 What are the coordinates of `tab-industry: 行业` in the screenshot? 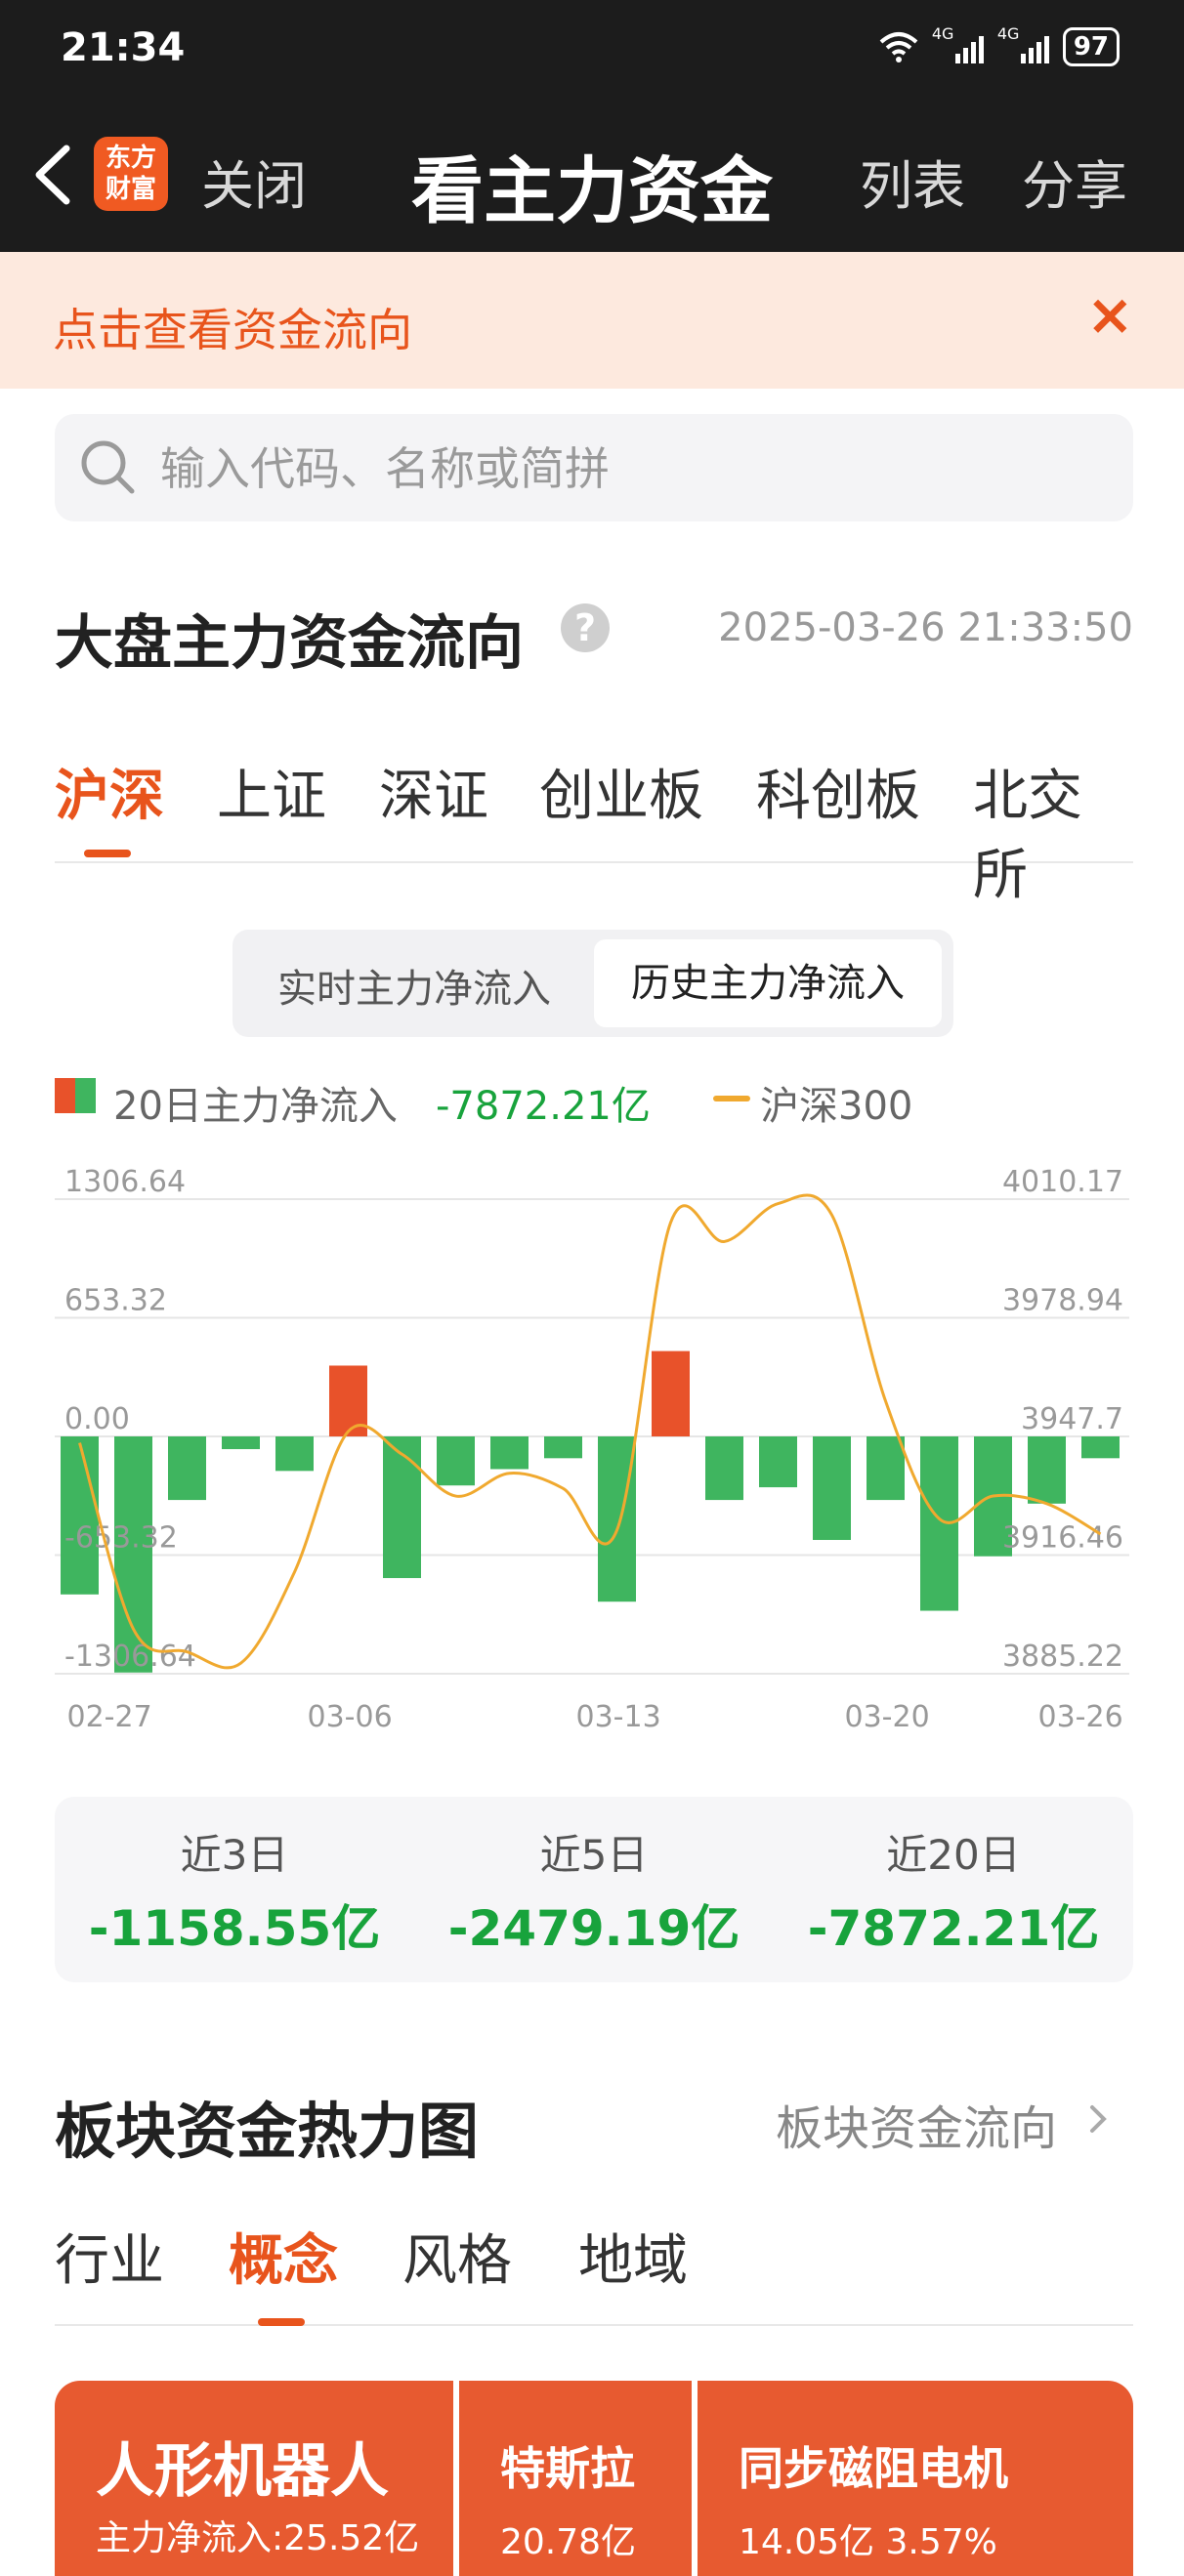 It's located at (110, 2257).